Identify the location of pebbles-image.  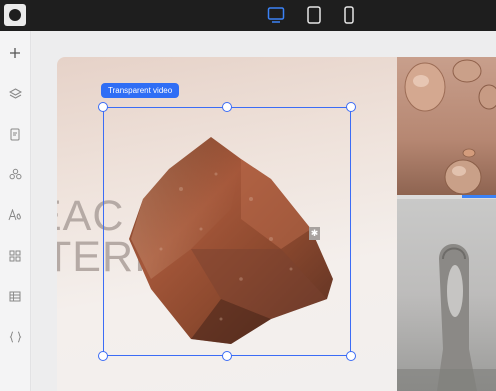
(450, 127).